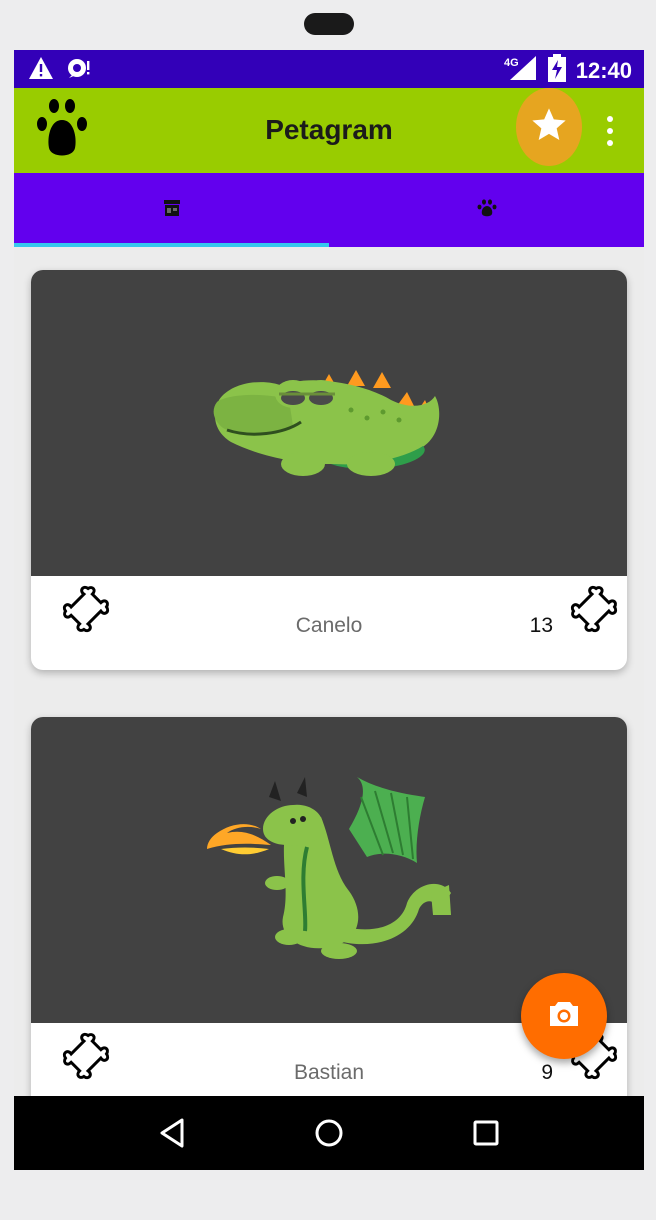 This screenshot has height=1220, width=656. Describe the element at coordinates (329, 623) in the screenshot. I see `pet-card-footer: Canelo 13` at that location.